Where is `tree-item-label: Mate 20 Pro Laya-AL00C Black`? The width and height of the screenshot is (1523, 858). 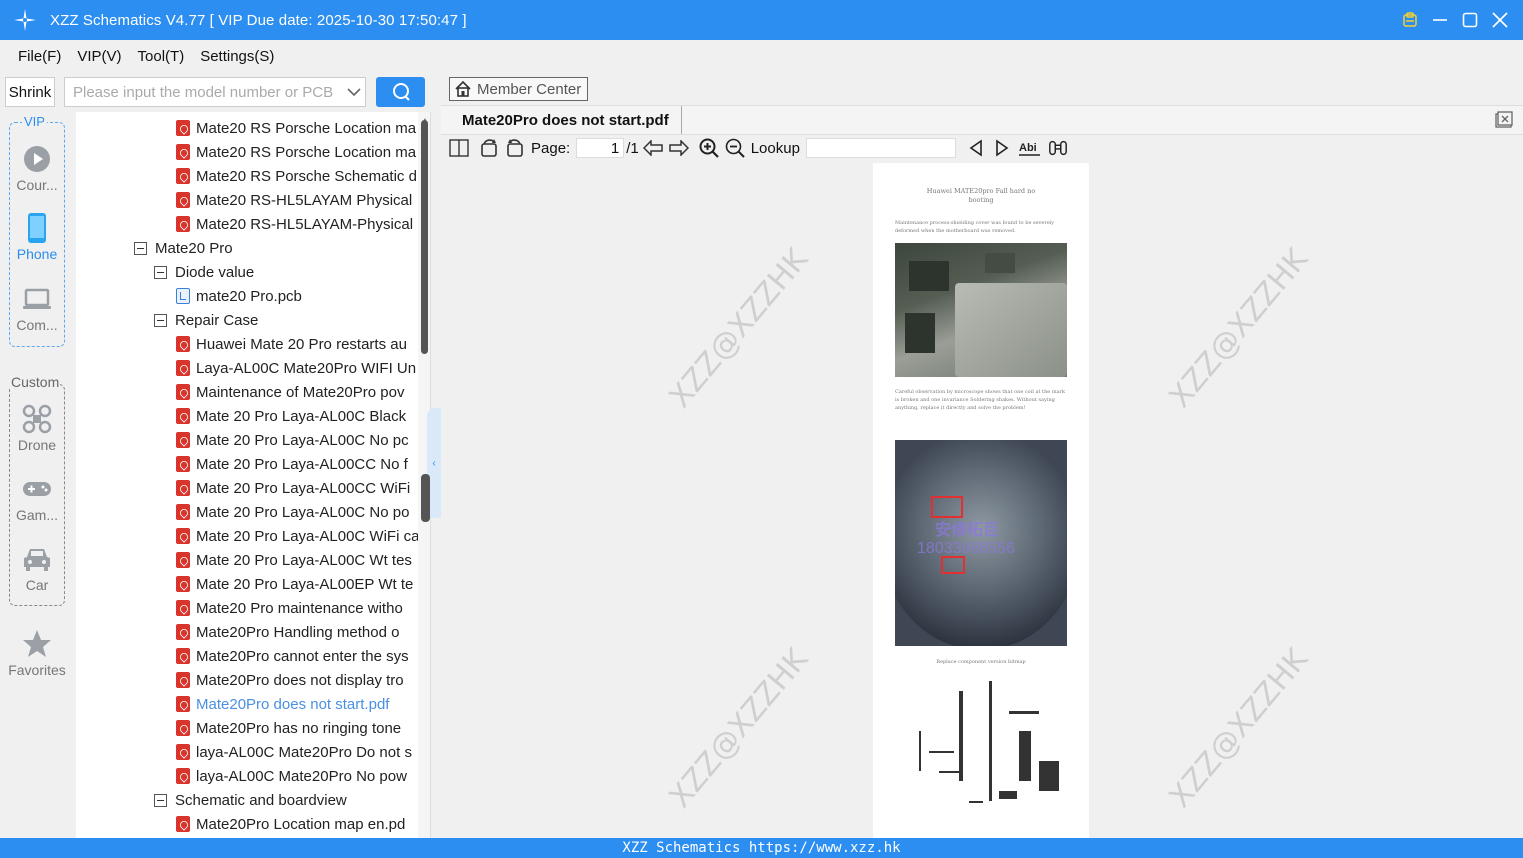
tree-item-label: Mate 20 Pro Laya-AL00C Black is located at coordinates (301, 416).